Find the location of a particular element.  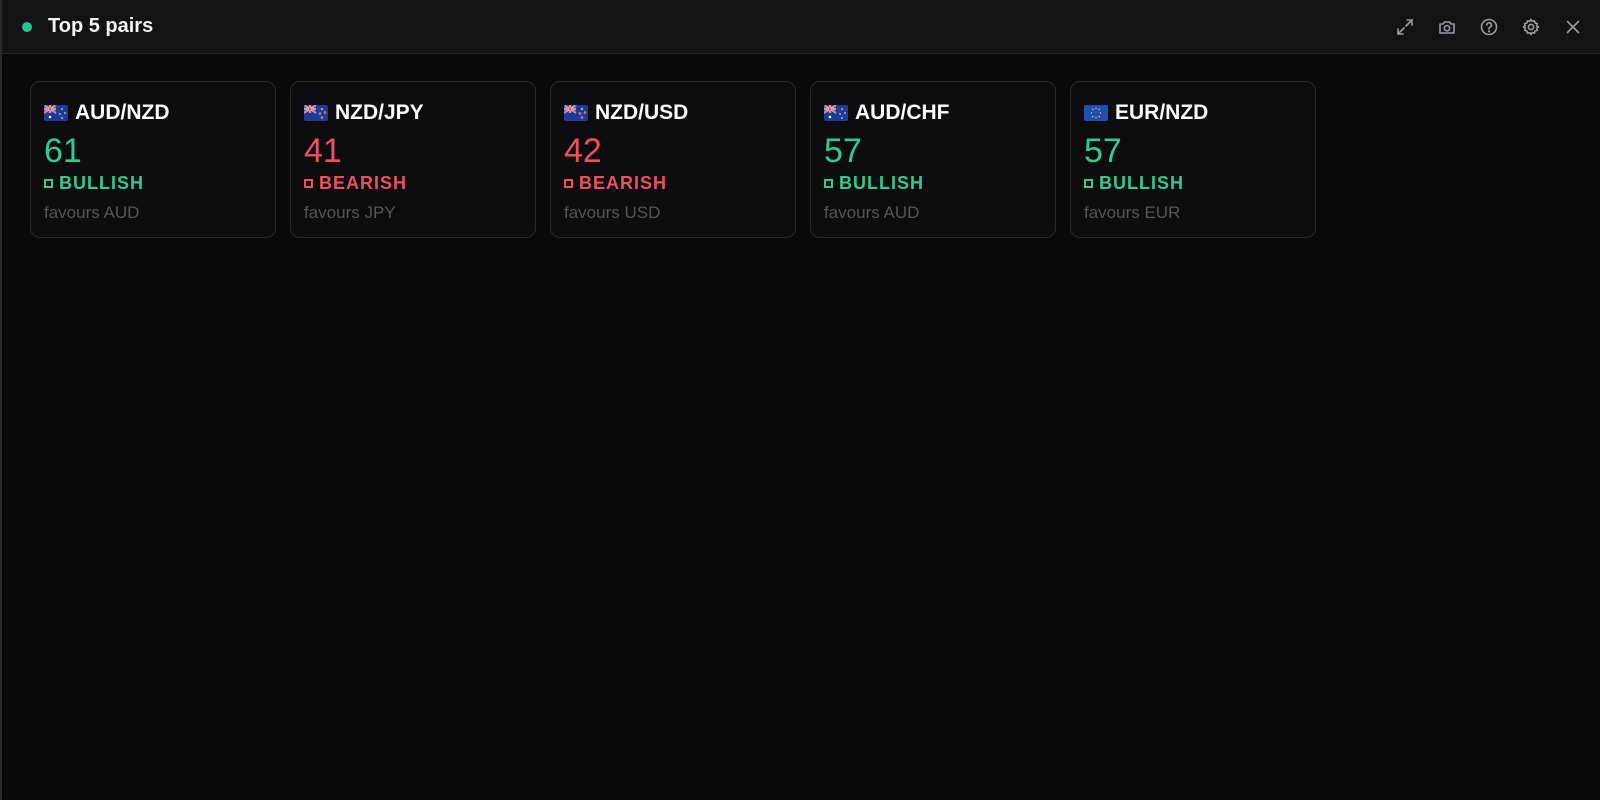

eu-flag-icon is located at coordinates (1096, 113).